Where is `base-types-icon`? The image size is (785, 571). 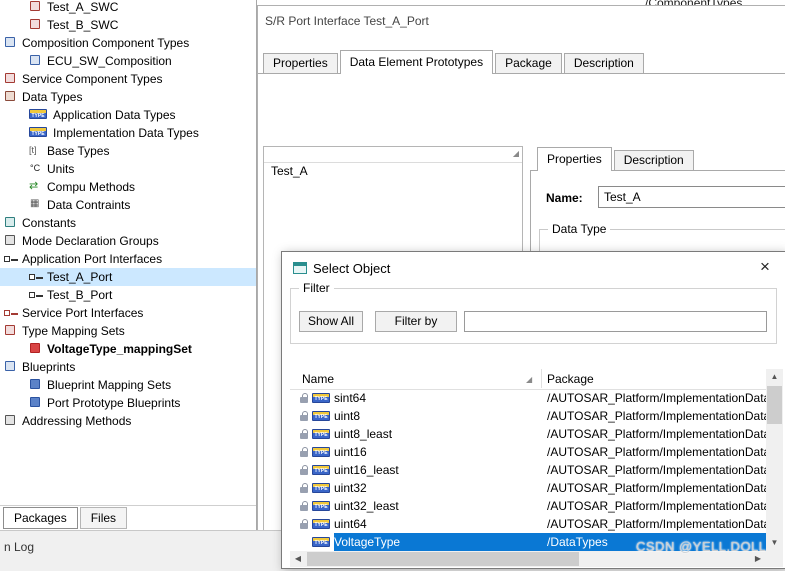 base-types-icon is located at coordinates (36, 151).